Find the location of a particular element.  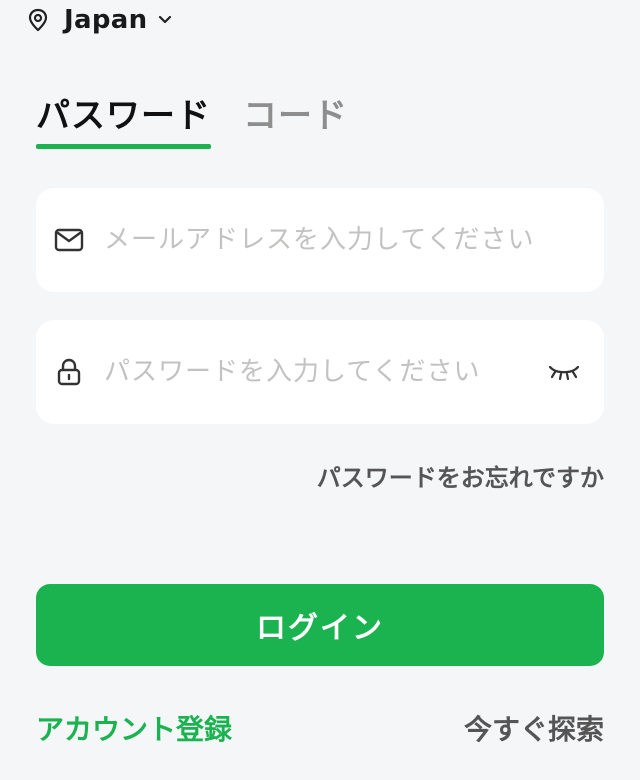

chevron-down-icon is located at coordinates (165, 20).